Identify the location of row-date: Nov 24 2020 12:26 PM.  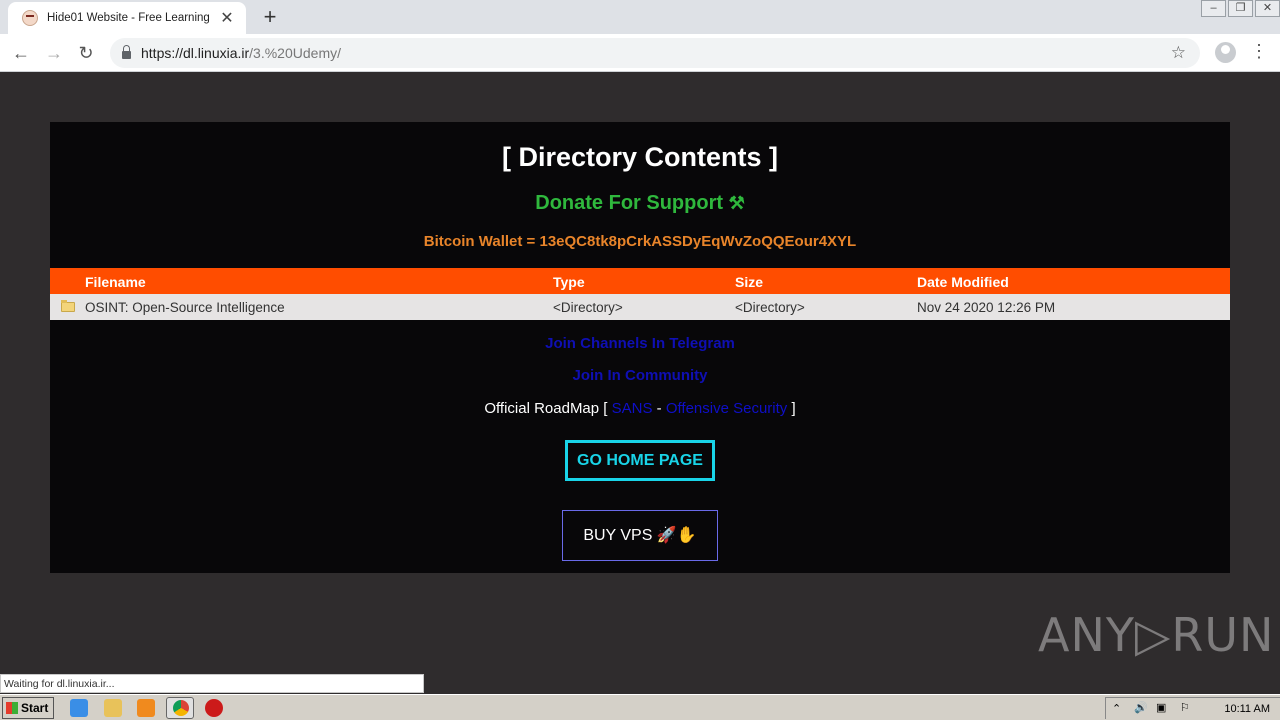
(986, 307).